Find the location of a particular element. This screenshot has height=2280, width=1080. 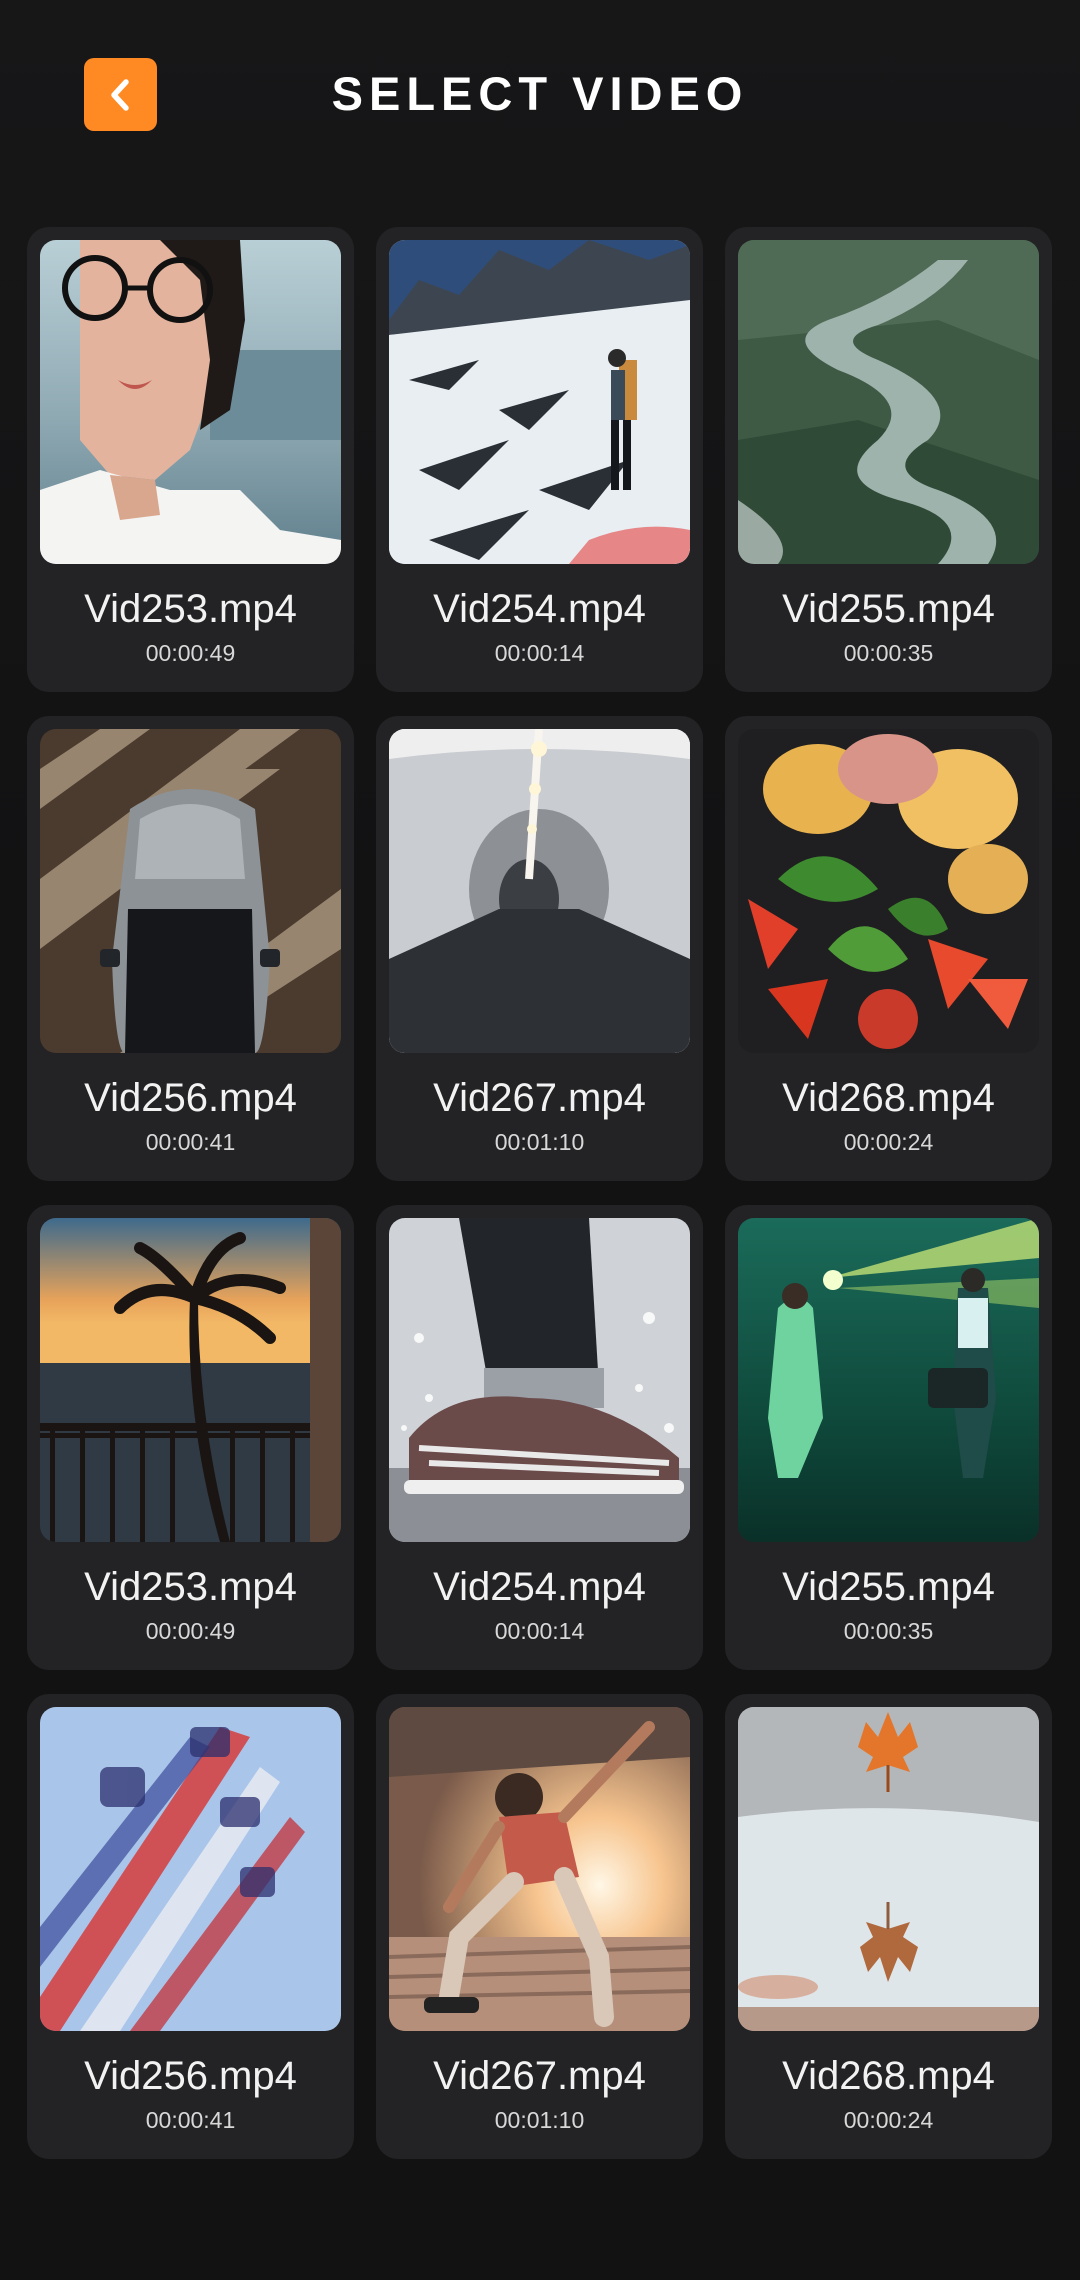

header: SELECT VIDEO is located at coordinates (540, 95).